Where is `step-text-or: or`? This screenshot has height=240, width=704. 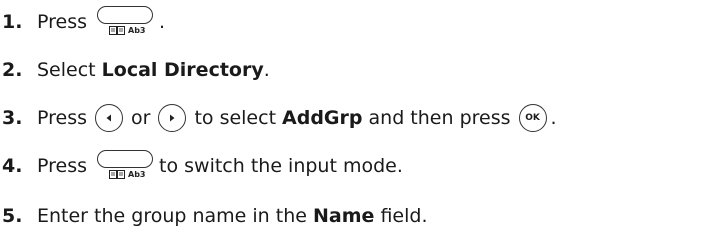 step-text-or: or is located at coordinates (141, 118).